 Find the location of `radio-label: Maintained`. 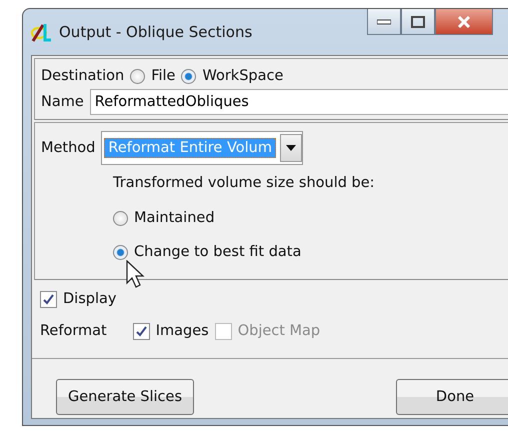

radio-label: Maintained is located at coordinates (174, 218).